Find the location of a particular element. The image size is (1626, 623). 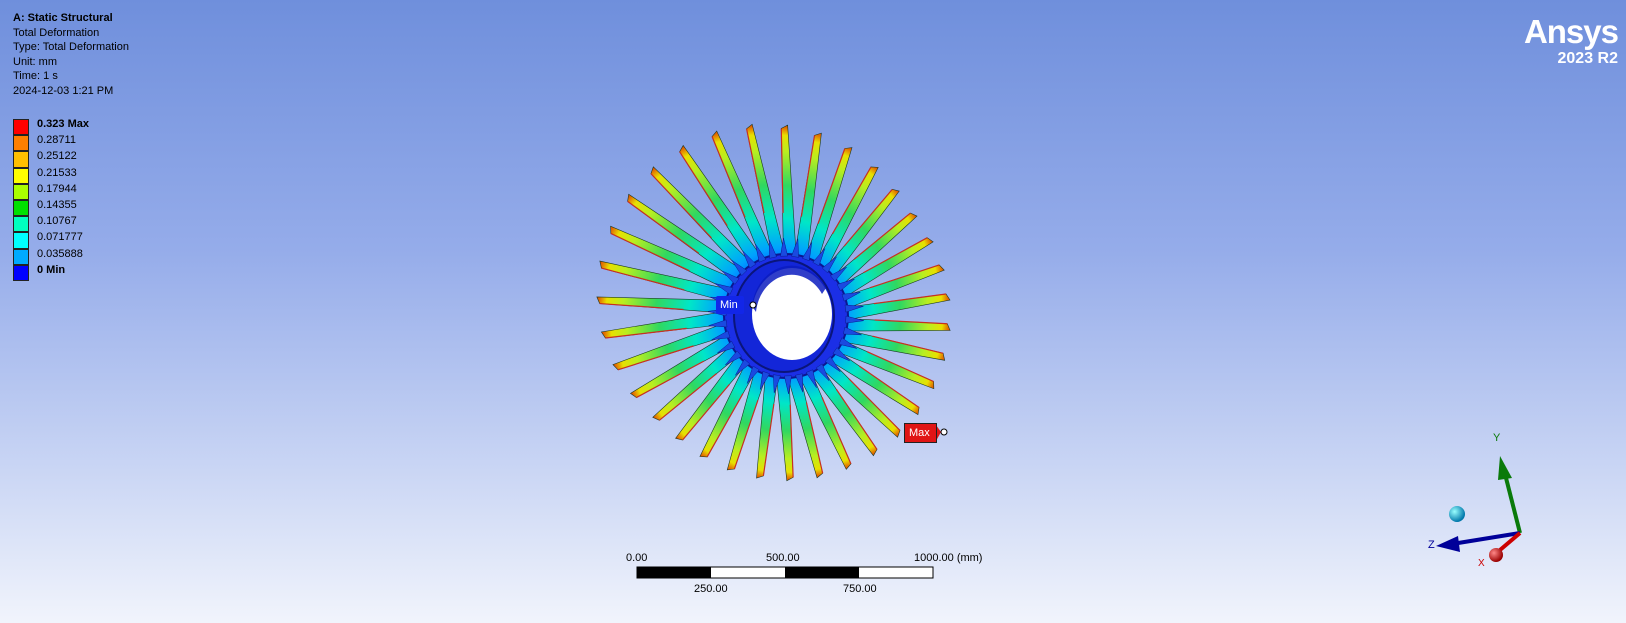

y-axis-label: Y is located at coordinates (1497, 438).